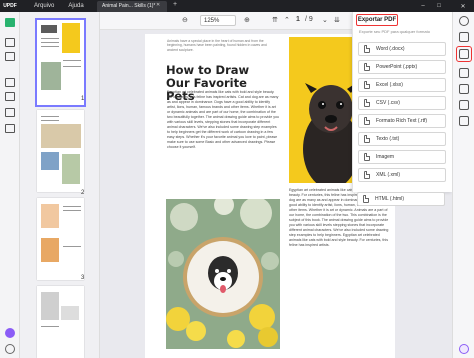 Image resolution: width=474 pixels, height=358 pixels. Describe the element at coordinates (83, 99) in the screenshot. I see `page-number-1: 1` at that location.